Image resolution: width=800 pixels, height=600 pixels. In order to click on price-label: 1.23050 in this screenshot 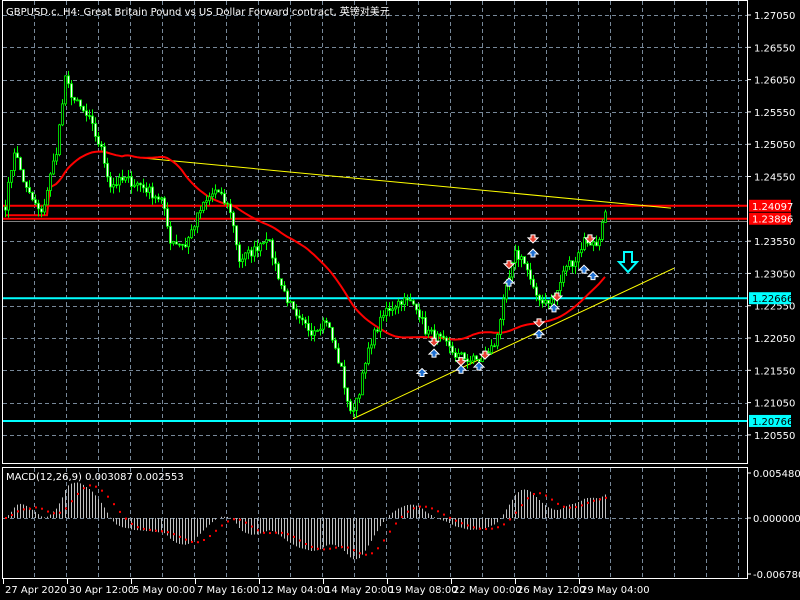, I will do `click(774, 274)`.